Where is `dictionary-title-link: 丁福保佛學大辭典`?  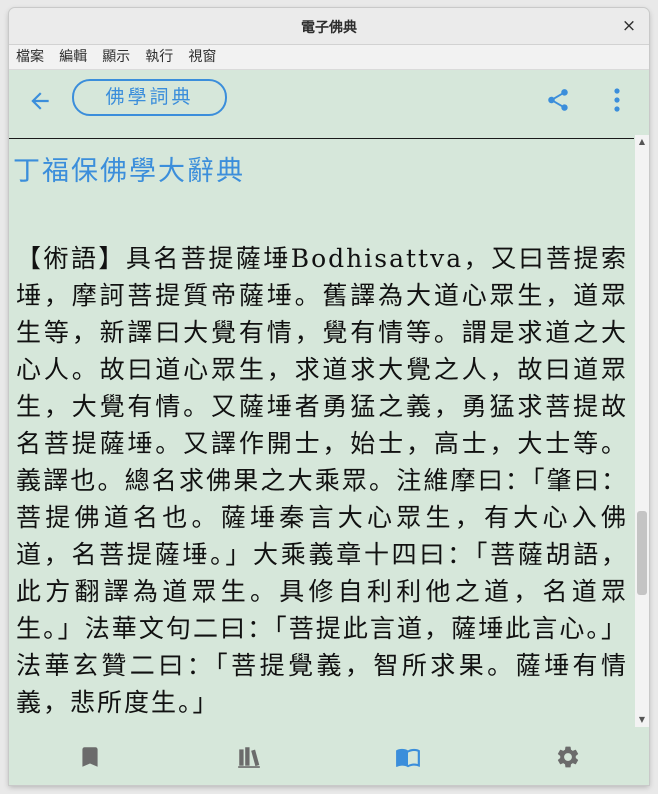
dictionary-title-link: 丁福保佛學大辭典 is located at coordinates (129, 168).